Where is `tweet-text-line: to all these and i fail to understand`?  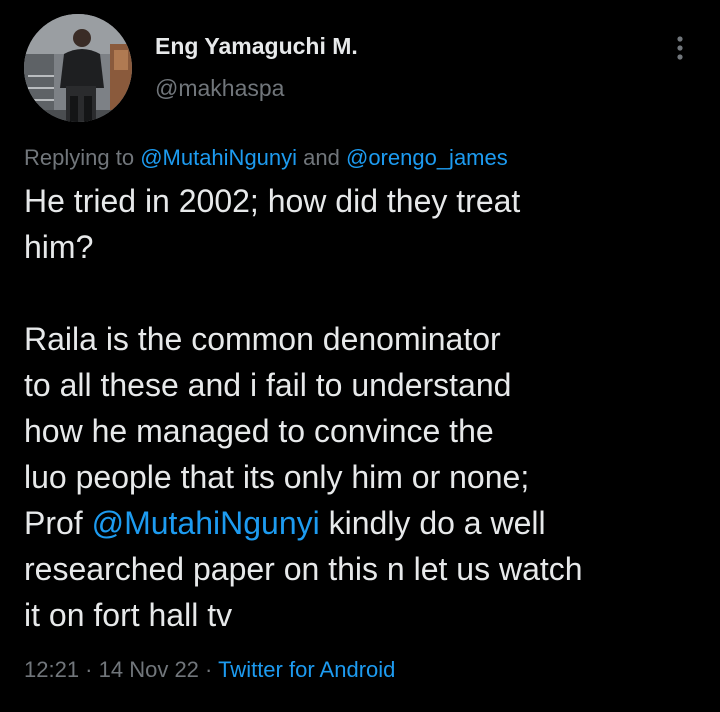 tweet-text-line: to all these and i fail to understand is located at coordinates (268, 385).